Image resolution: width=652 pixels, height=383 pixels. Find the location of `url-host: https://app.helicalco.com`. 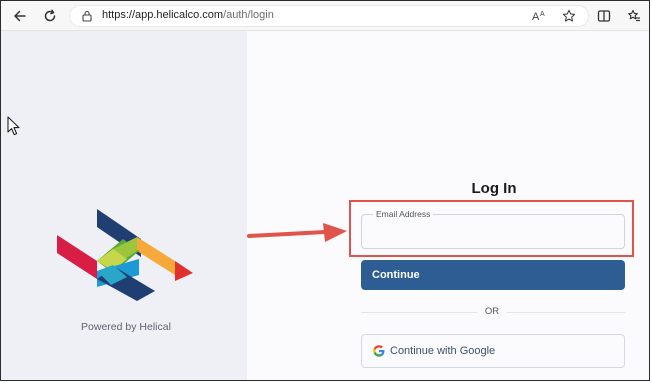

url-host: https://app.helicalco.com is located at coordinates (163, 15).